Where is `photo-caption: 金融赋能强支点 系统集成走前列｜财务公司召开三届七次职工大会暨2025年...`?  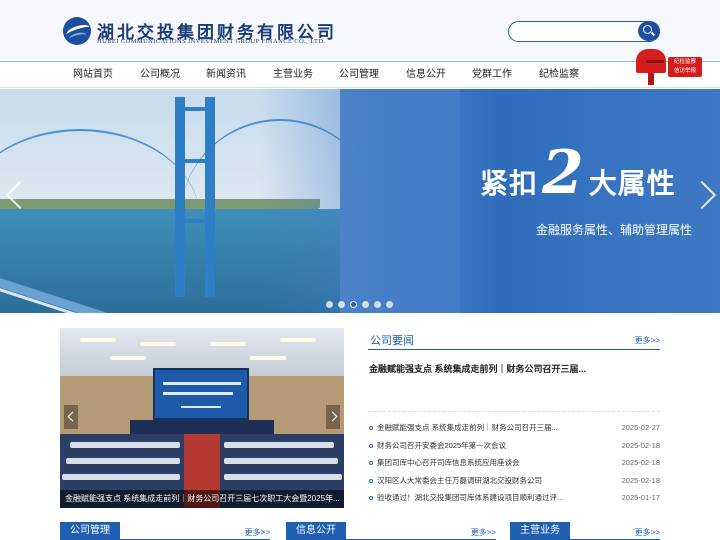 photo-caption: 金融赋能强支点 系统集成走前列｜财务公司召开三届七次职工大会暨2025年... is located at coordinates (202, 499).